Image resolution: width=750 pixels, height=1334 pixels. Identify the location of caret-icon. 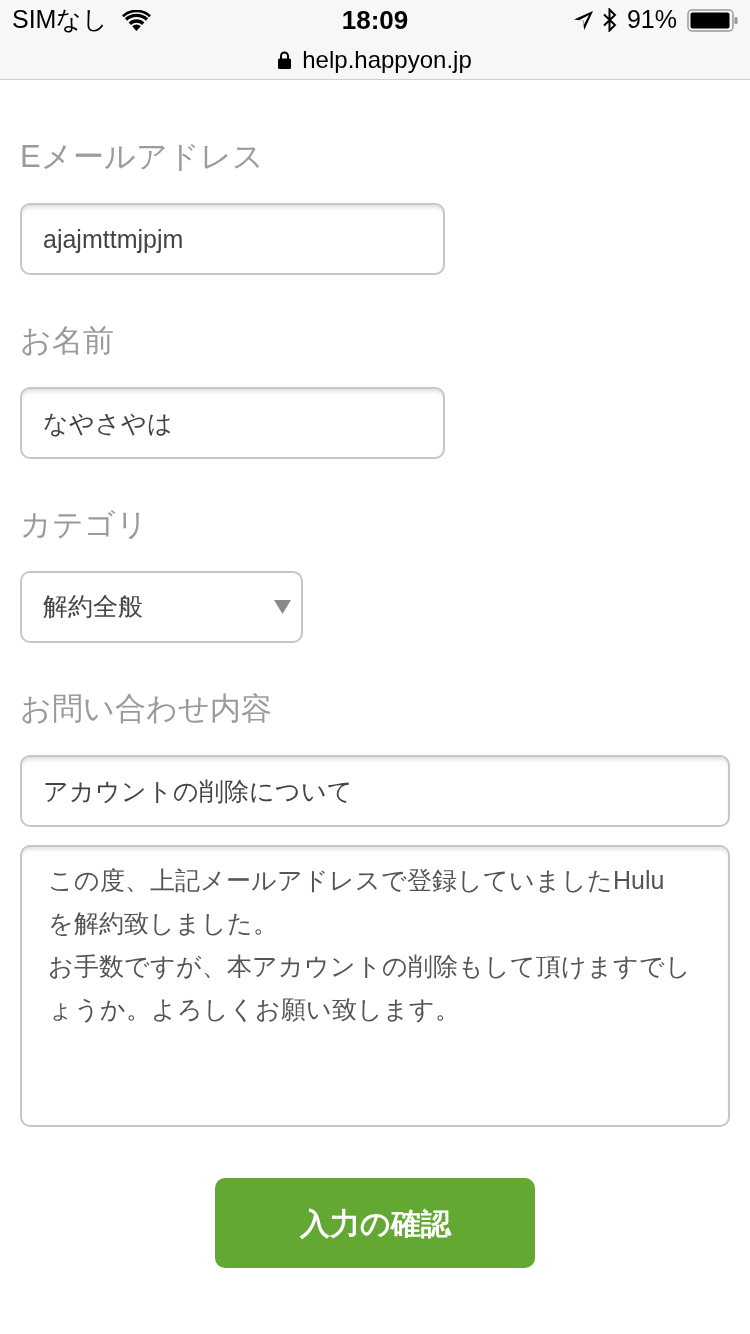
(282, 607).